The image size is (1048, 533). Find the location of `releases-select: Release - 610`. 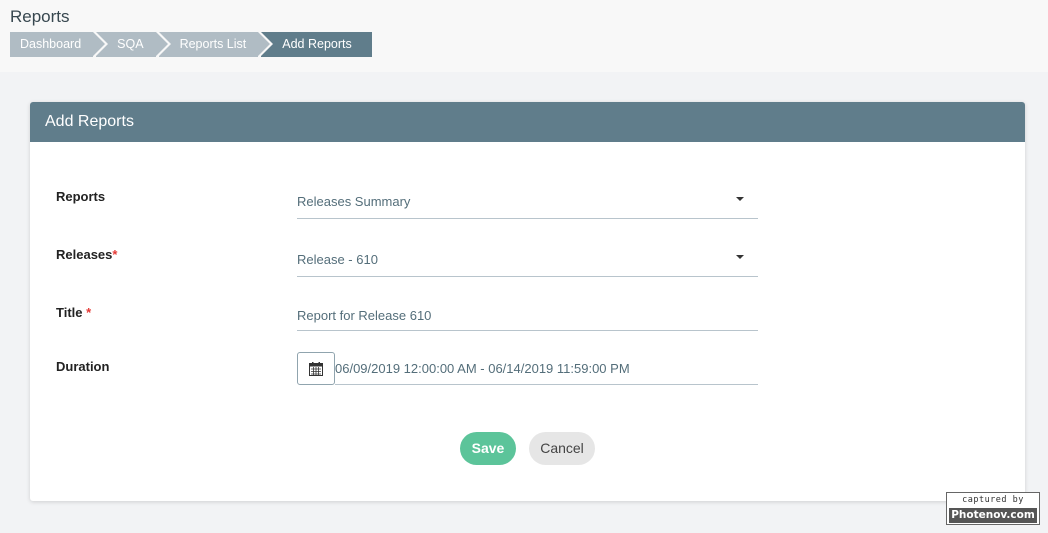

releases-select: Release - 610 is located at coordinates (527, 261).